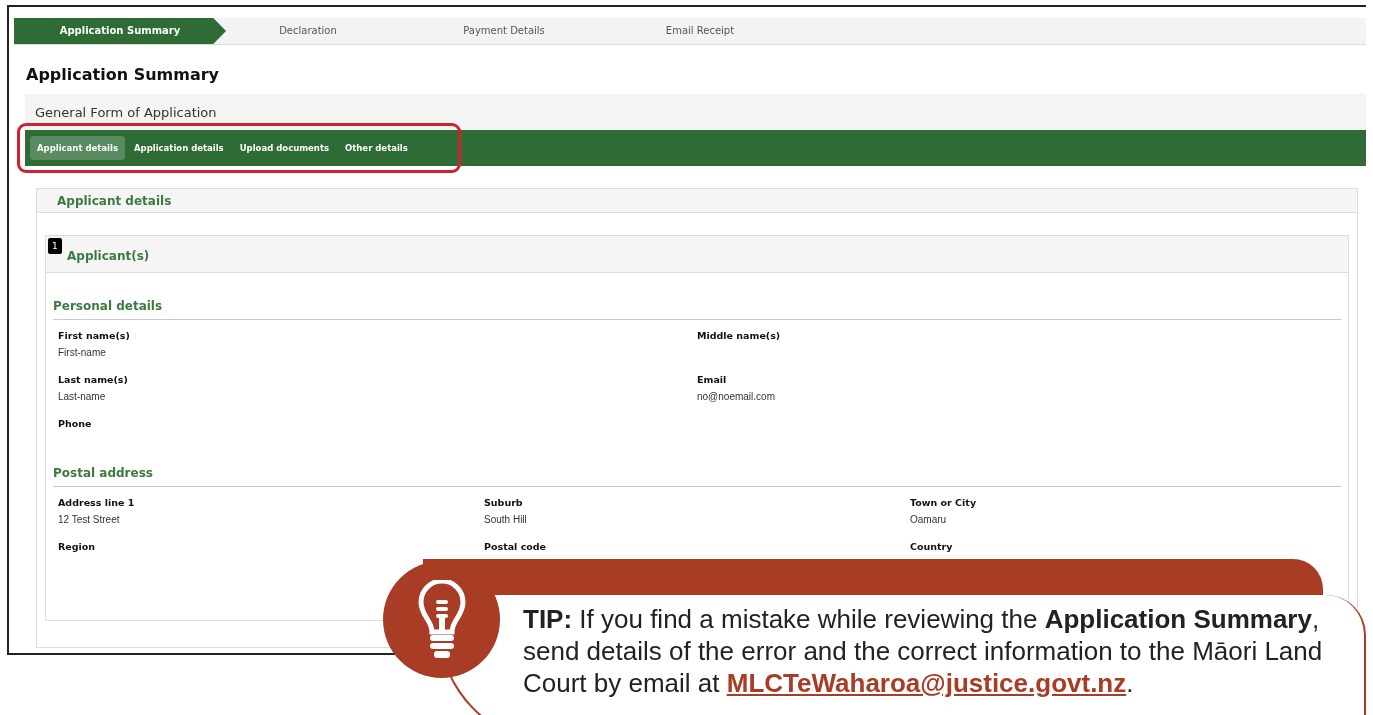  Describe the element at coordinates (944, 502) in the screenshot. I see `field-label: Town or City` at that location.